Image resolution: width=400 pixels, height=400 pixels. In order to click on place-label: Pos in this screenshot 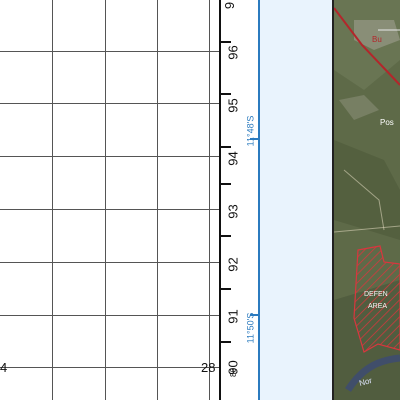, I will do `click(387, 122)`.